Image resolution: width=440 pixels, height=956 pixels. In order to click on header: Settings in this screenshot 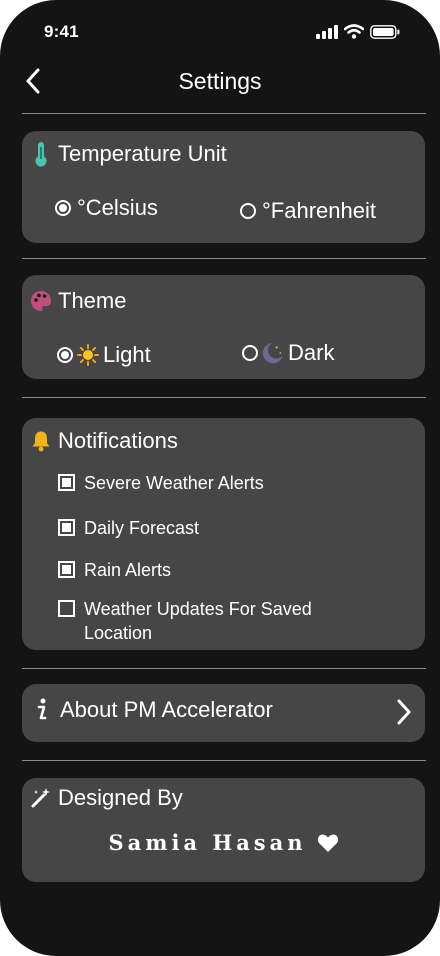, I will do `click(220, 82)`.